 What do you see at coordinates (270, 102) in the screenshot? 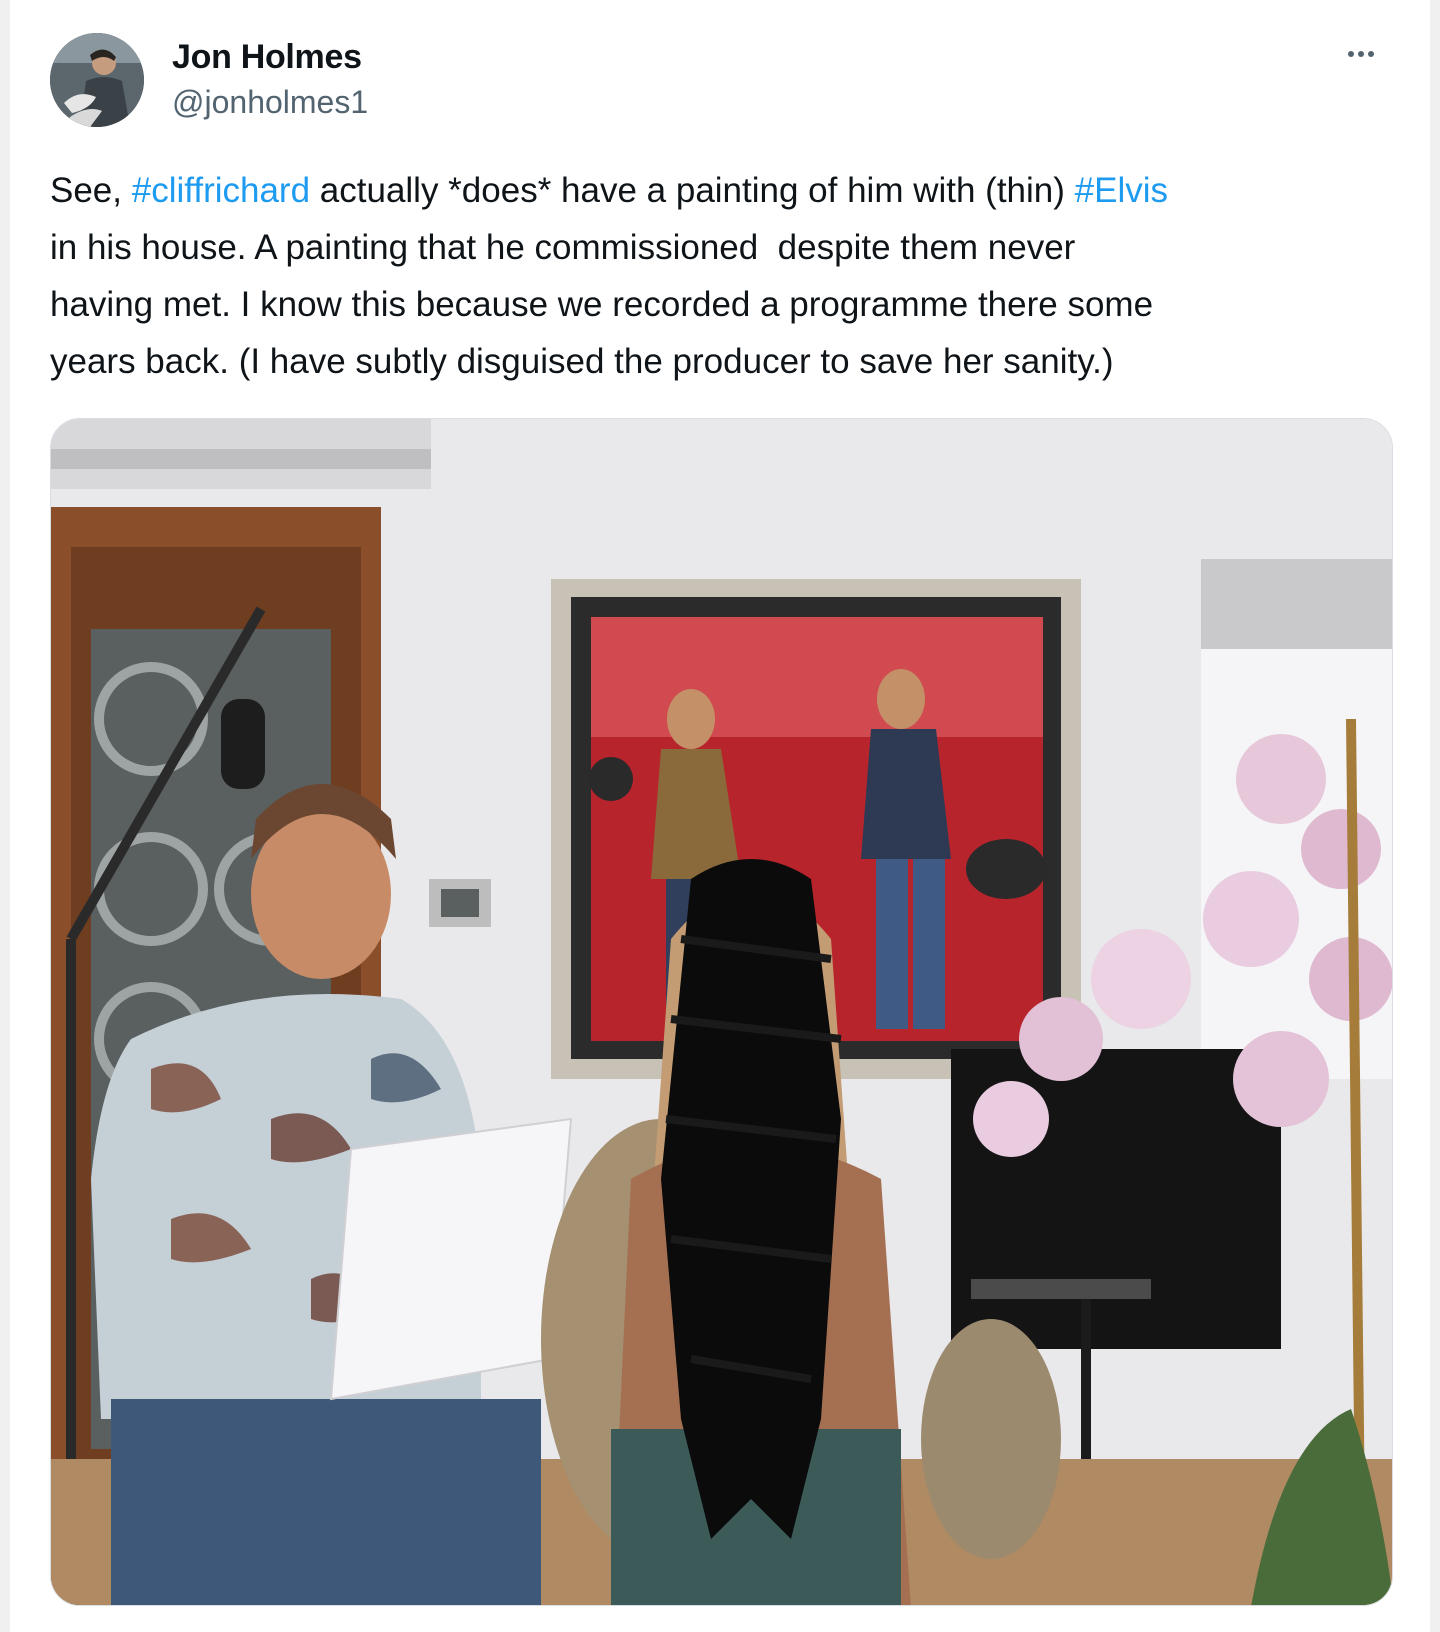
I see `author-handle: @jonholmes1` at bounding box center [270, 102].